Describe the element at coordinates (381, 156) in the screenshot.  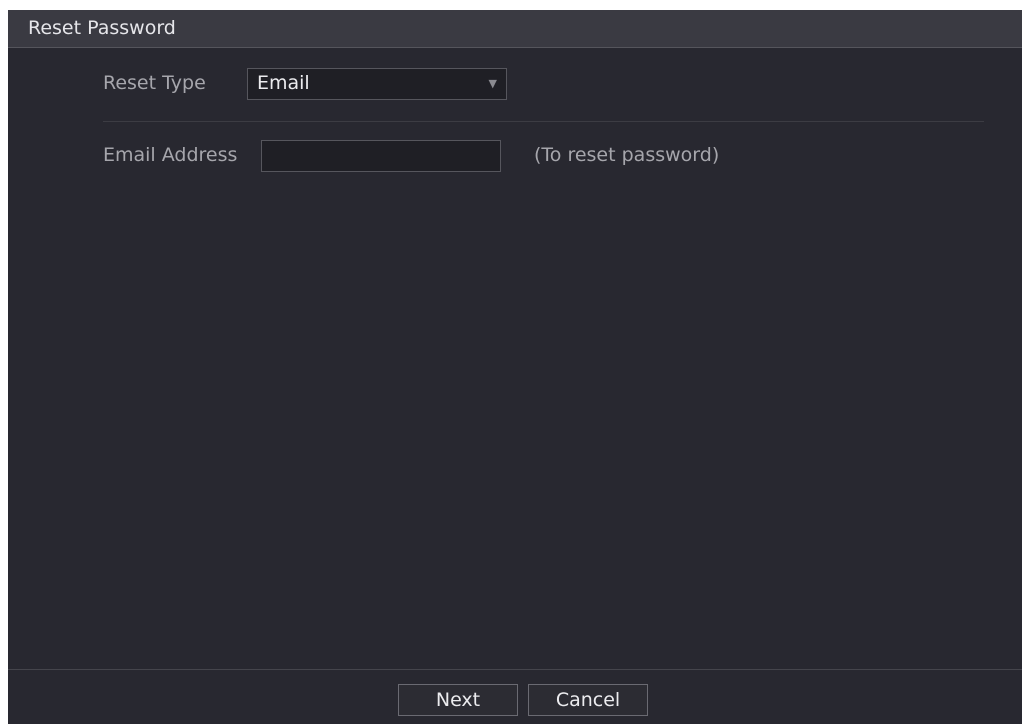
I see `email-address-input` at that location.